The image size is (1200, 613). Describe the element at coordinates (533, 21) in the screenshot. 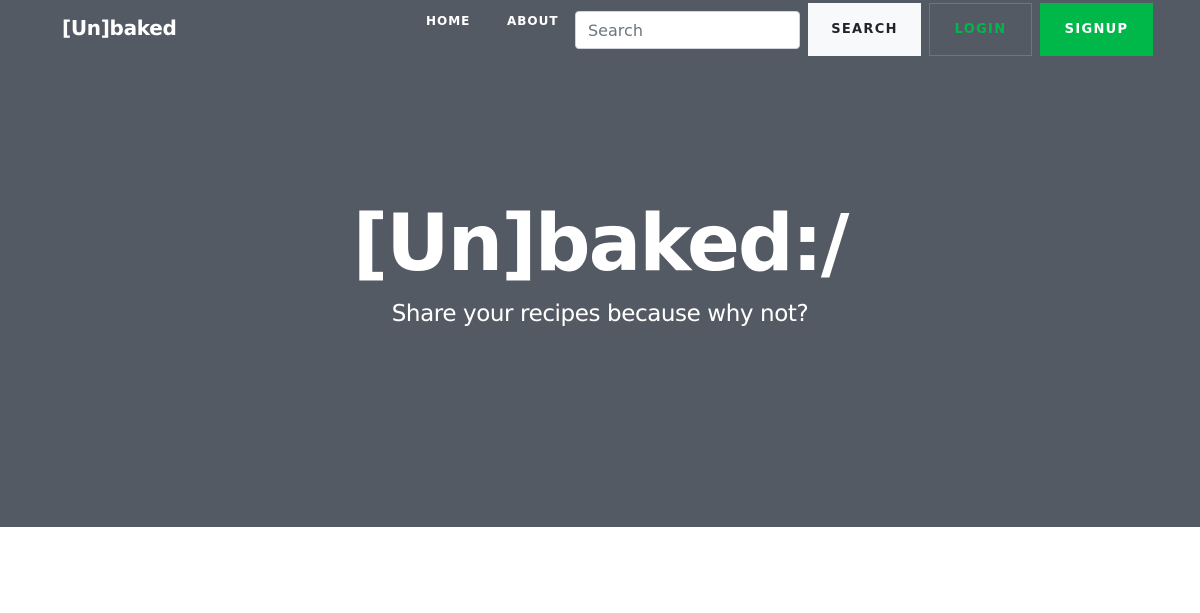

I see `nav-link-about: ABOUT` at that location.